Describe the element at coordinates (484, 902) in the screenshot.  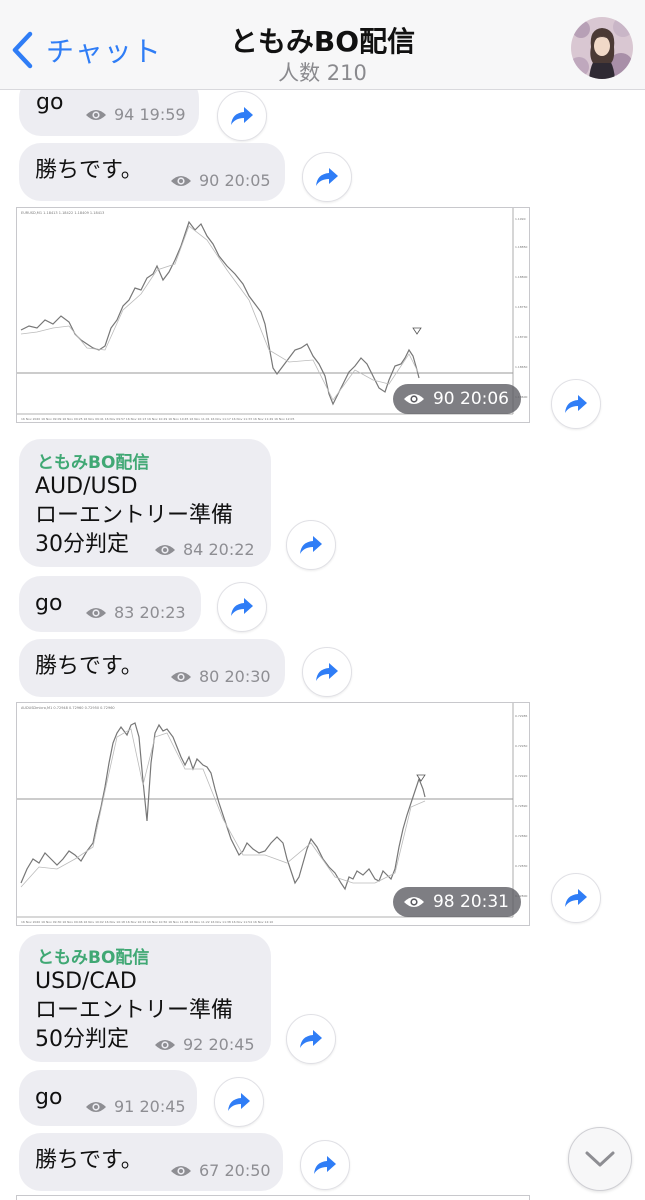
I see `message-time: 20:31` at that location.